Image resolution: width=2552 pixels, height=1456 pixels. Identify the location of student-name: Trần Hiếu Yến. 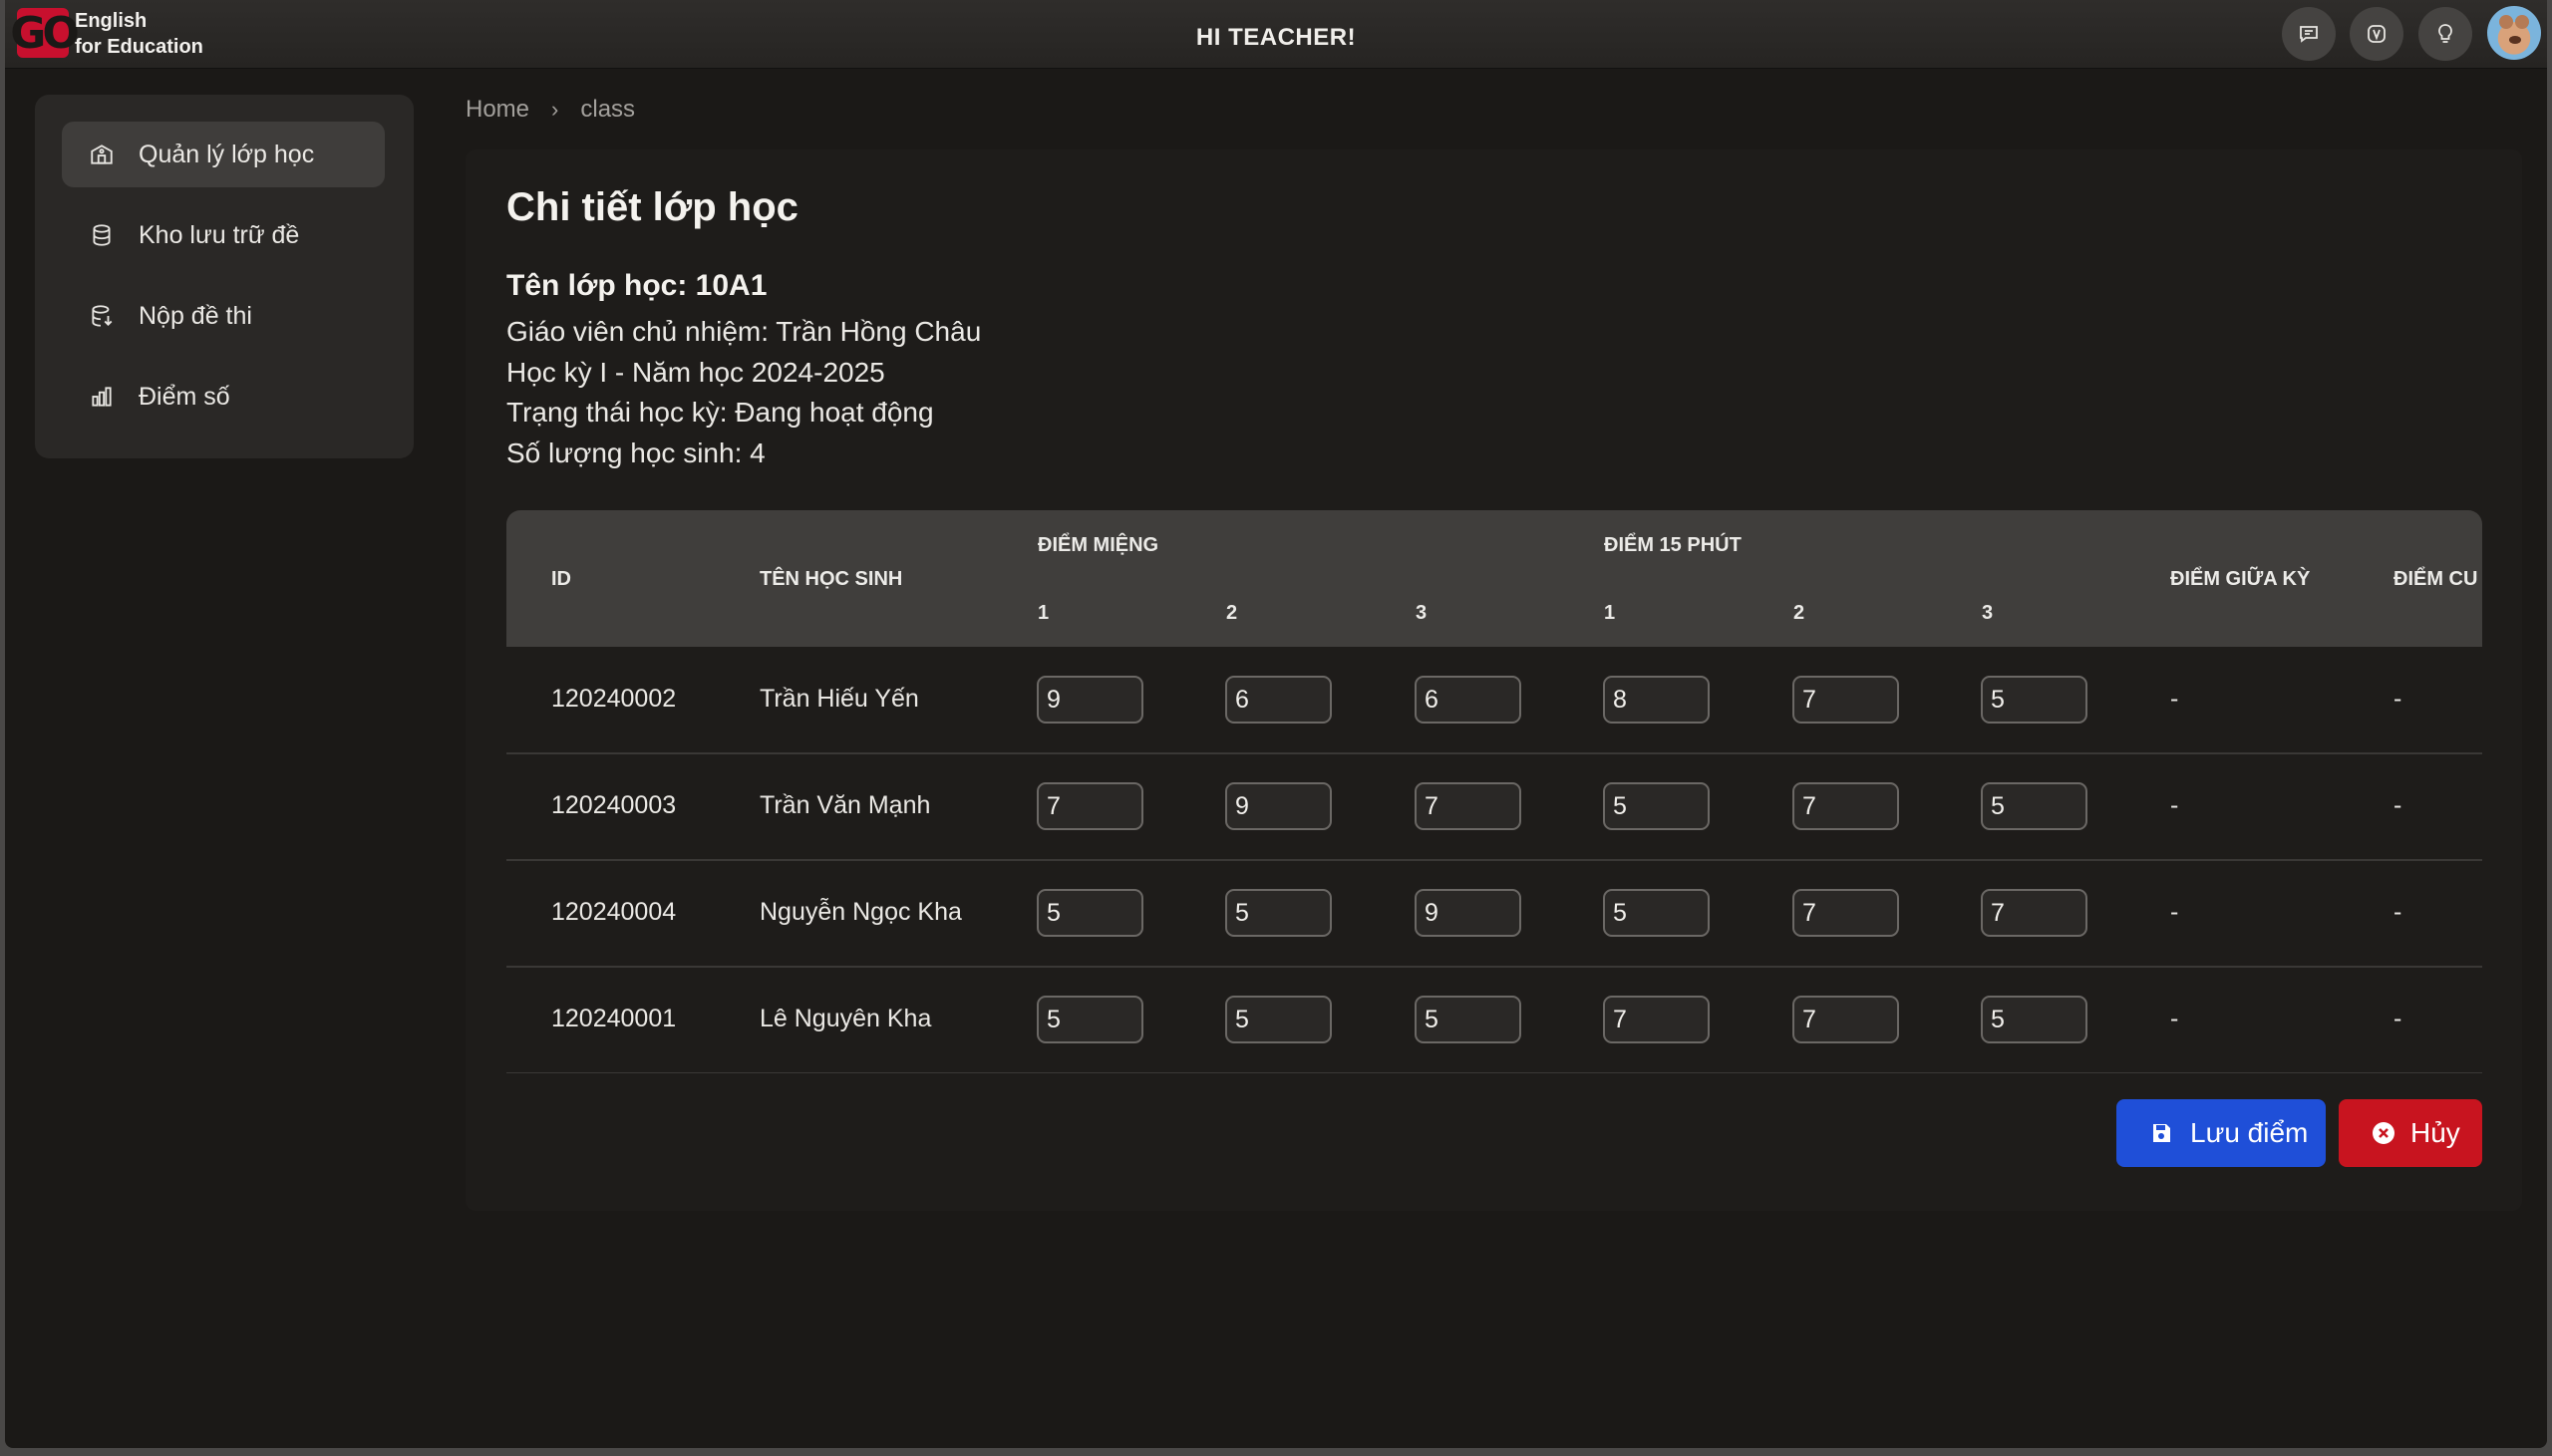
(839, 699).